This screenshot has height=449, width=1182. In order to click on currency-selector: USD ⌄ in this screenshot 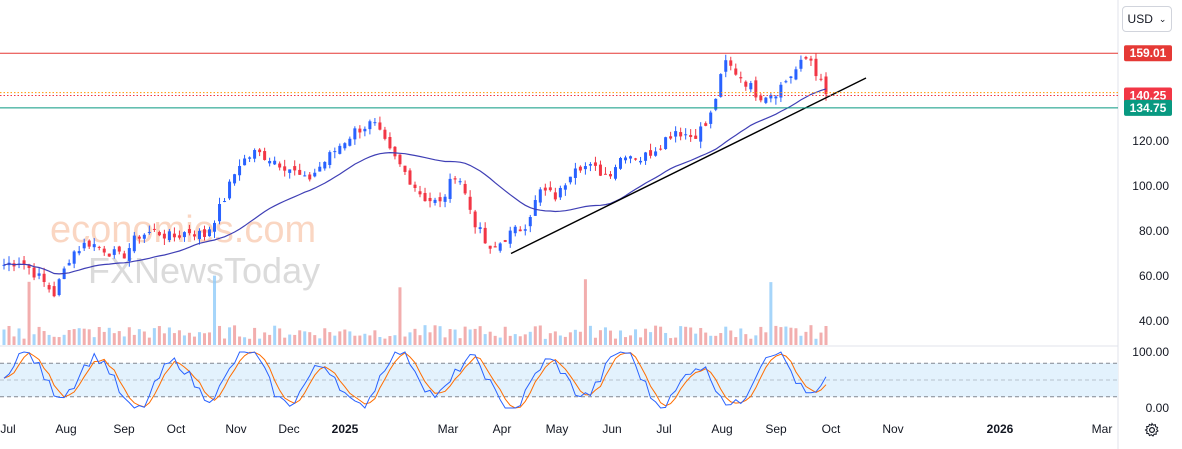, I will do `click(1147, 19)`.